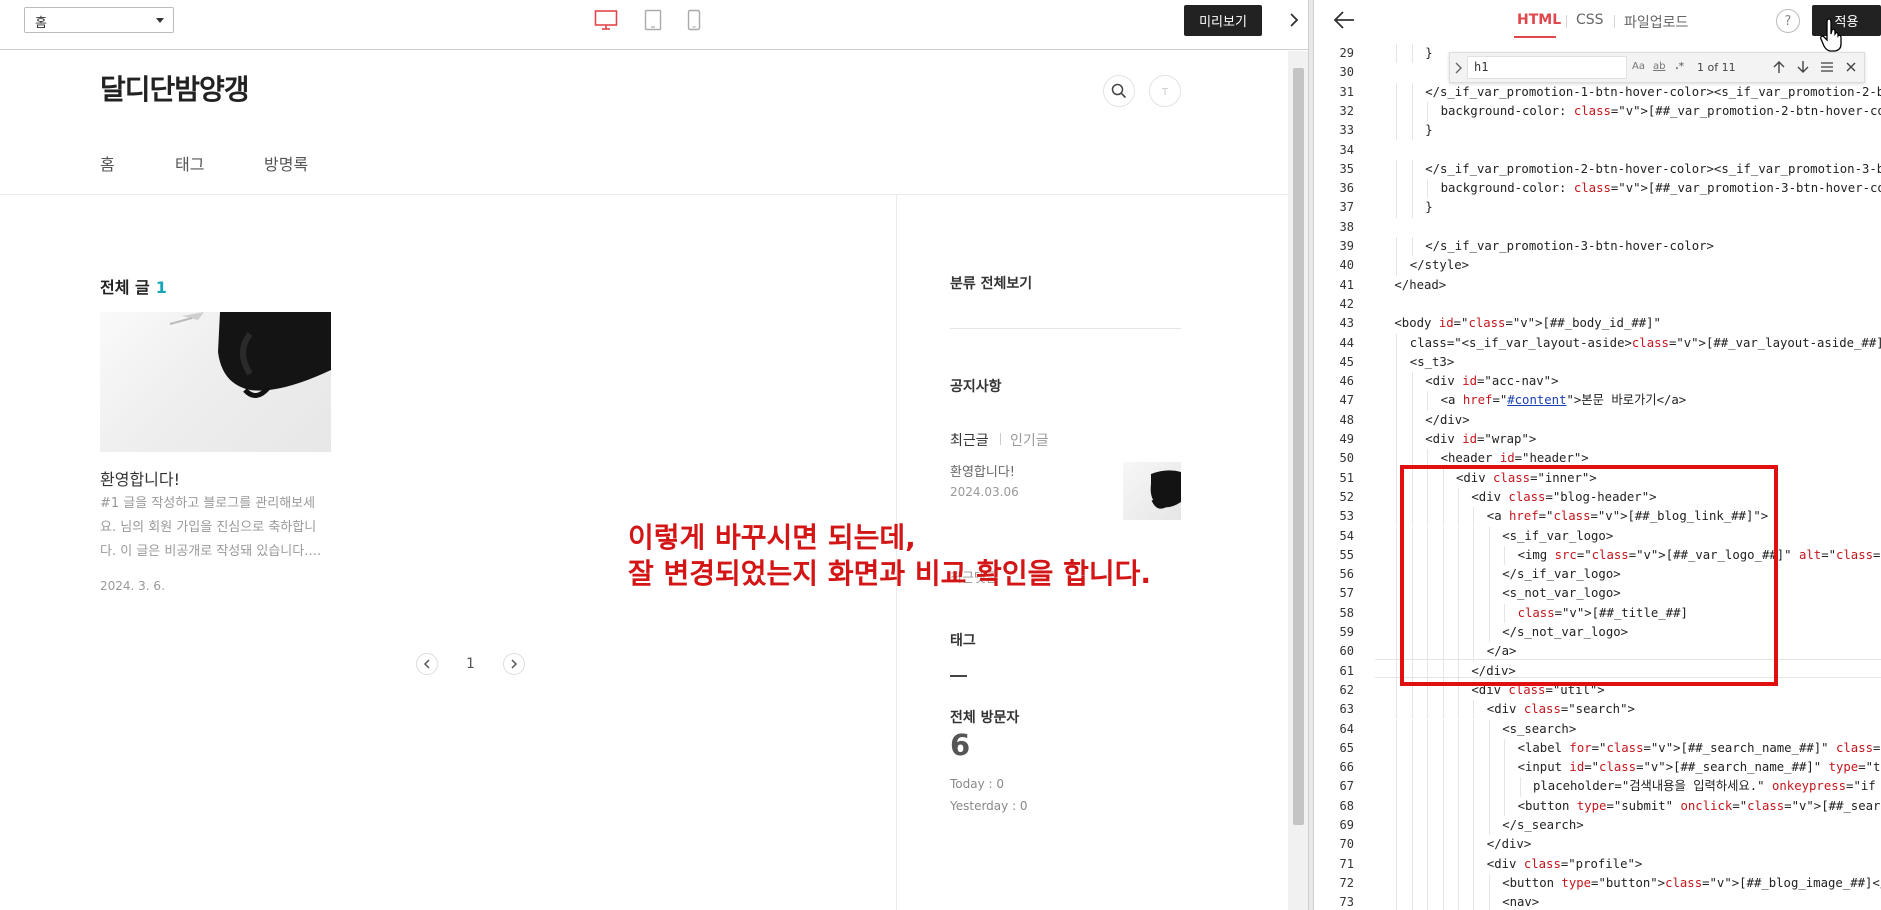  What do you see at coordinates (1223, 20) in the screenshot?
I see `preview-button: 미리보기` at bounding box center [1223, 20].